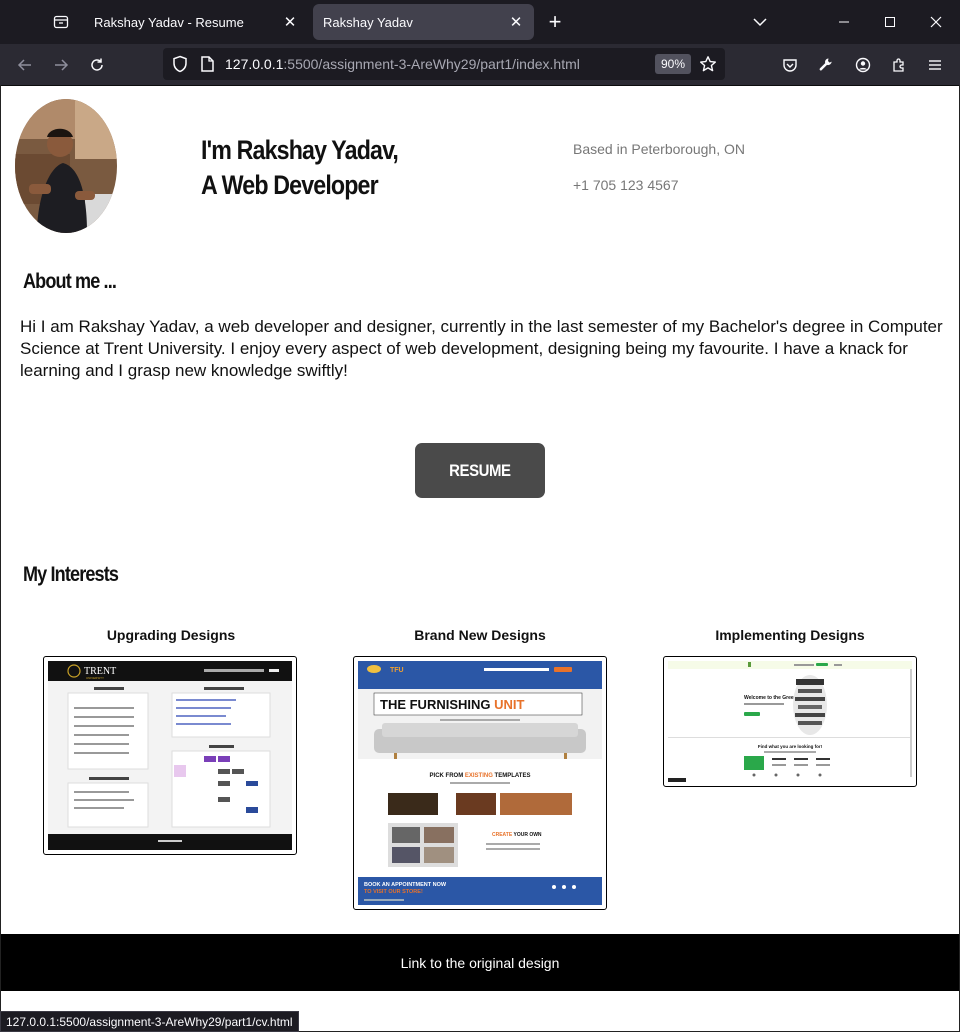 This screenshot has width=960, height=1032. I want to click on back-button, so click(25, 65).